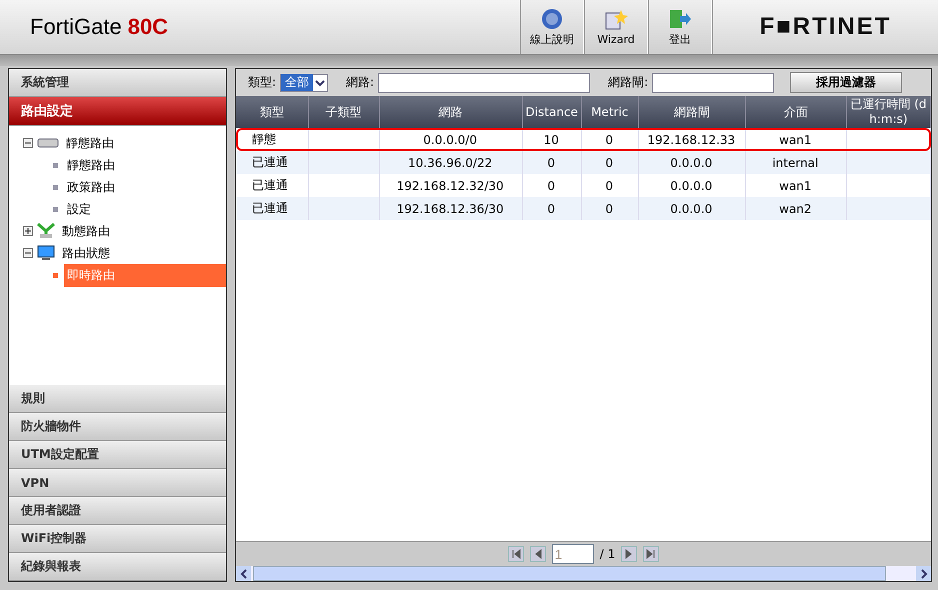  Describe the element at coordinates (552, 19) in the screenshot. I see `help-icon` at that location.